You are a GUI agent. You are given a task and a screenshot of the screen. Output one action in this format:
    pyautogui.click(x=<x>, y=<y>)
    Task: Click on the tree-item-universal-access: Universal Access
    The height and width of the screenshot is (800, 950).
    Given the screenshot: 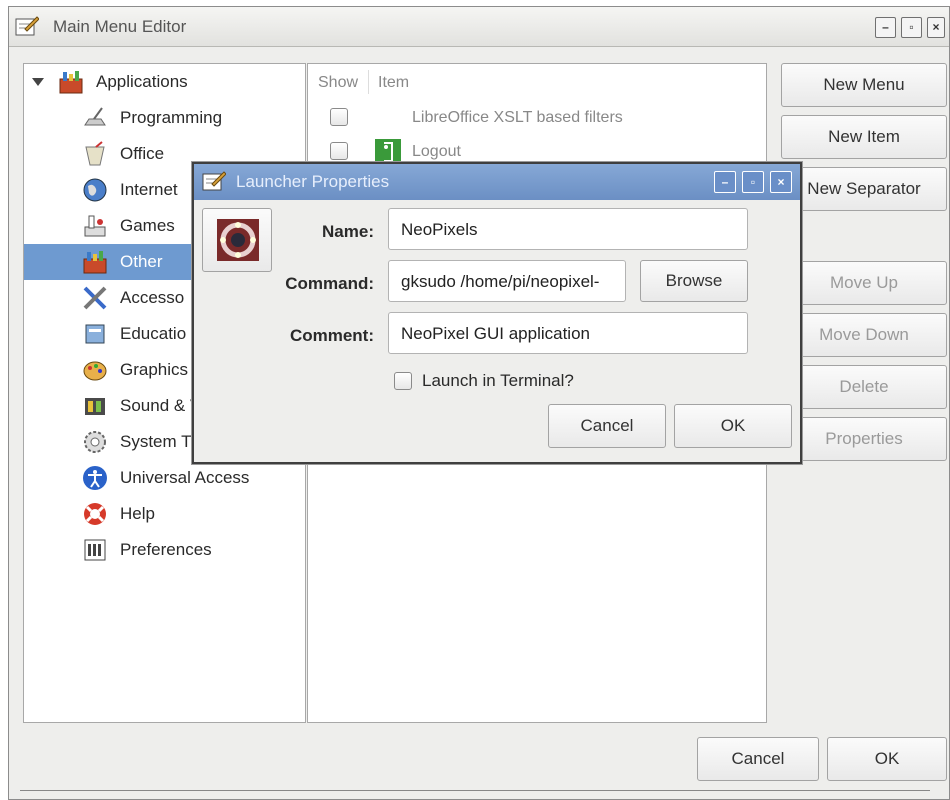 What is the action you would take?
    pyautogui.click(x=164, y=478)
    